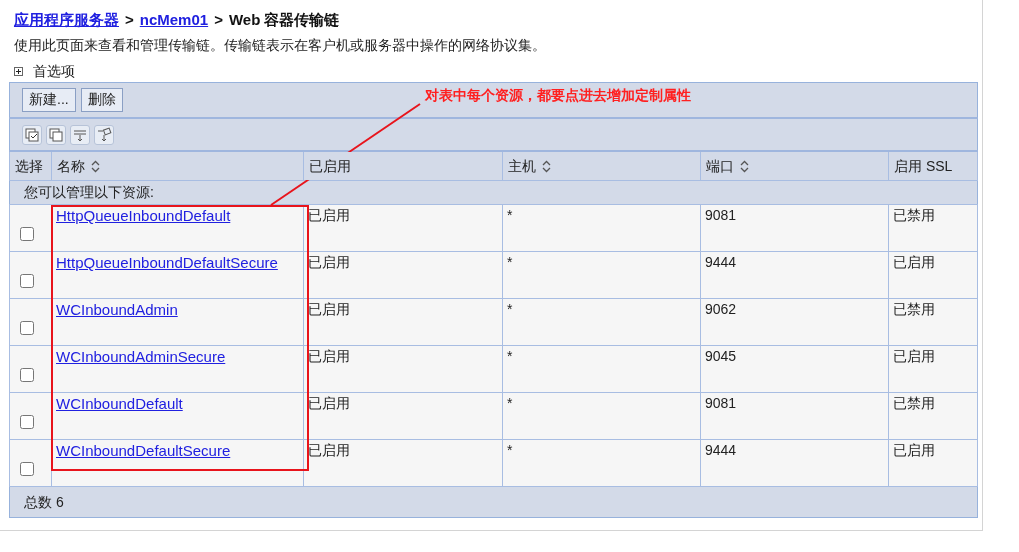  I want to click on breadcrumb-link: ncMem01, so click(174, 19).